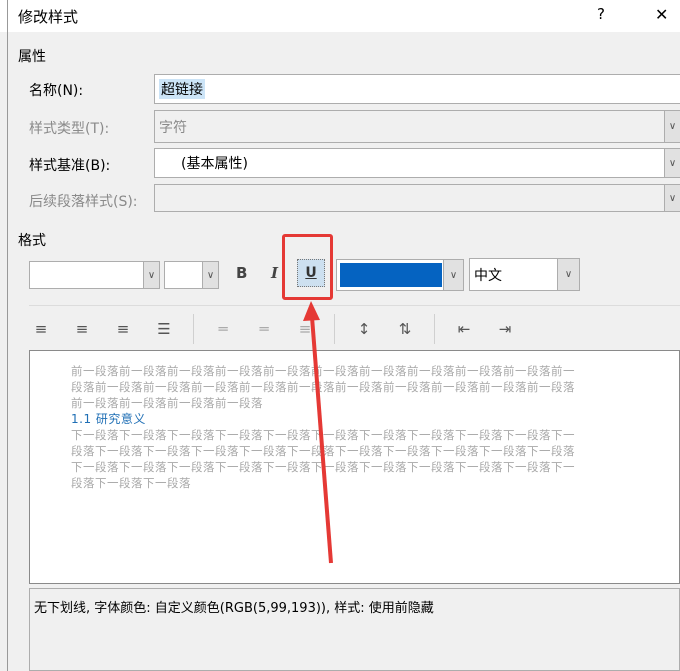 The height and width of the screenshot is (671, 680). Describe the element at coordinates (32, 241) in the screenshot. I see `format-heading: 格式` at that location.